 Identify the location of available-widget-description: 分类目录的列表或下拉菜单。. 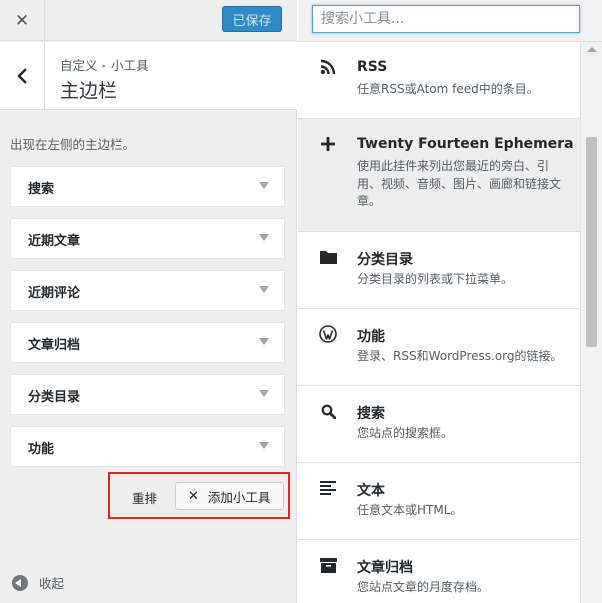
(435, 279).